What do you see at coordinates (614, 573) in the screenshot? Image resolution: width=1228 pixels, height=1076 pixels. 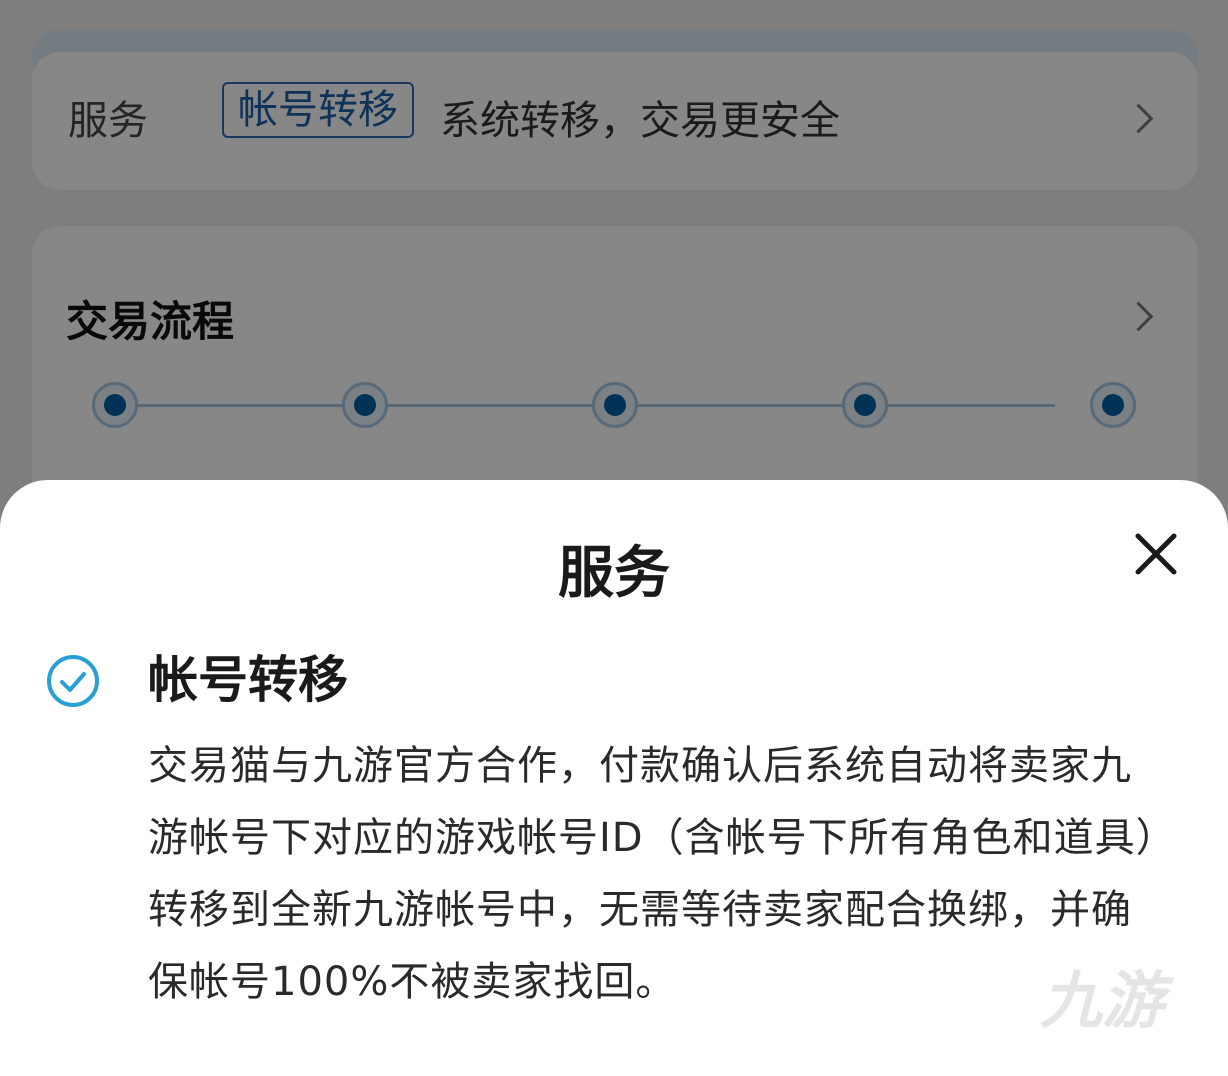 I see `sheet-title: 服务` at bounding box center [614, 573].